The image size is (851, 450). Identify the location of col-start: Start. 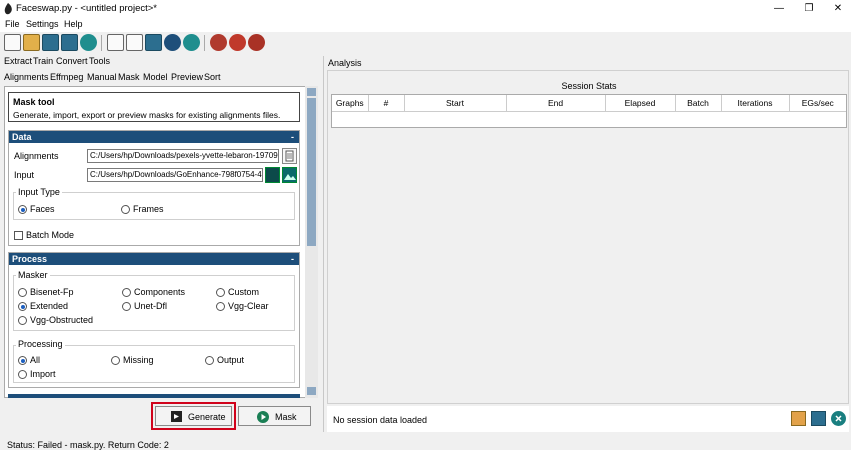
(455, 103).